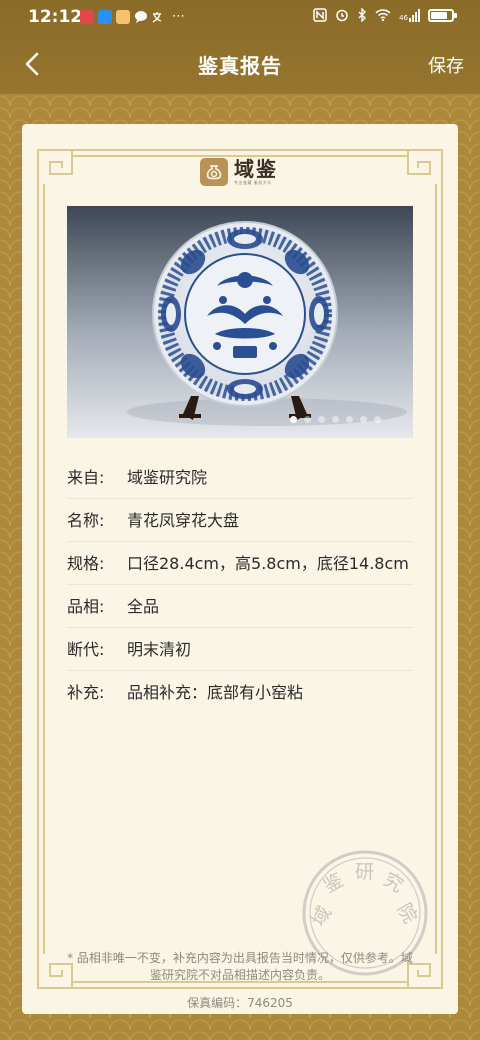 This screenshot has height=1040, width=480. Describe the element at coordinates (86, 692) in the screenshot. I see `detail-key: 补充:` at that location.